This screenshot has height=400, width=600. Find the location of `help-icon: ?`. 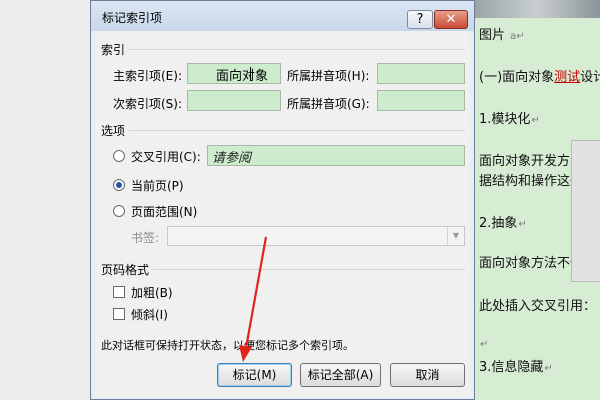

help-icon: ? is located at coordinates (420, 19).